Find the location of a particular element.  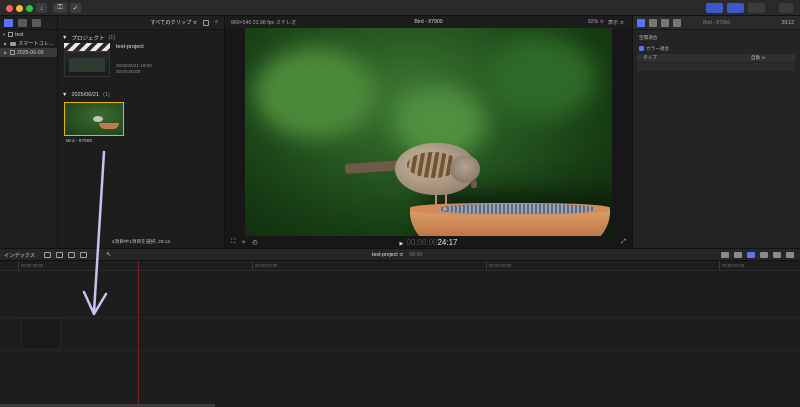

drag-arrow-annotation is located at coordinates (95, 233).